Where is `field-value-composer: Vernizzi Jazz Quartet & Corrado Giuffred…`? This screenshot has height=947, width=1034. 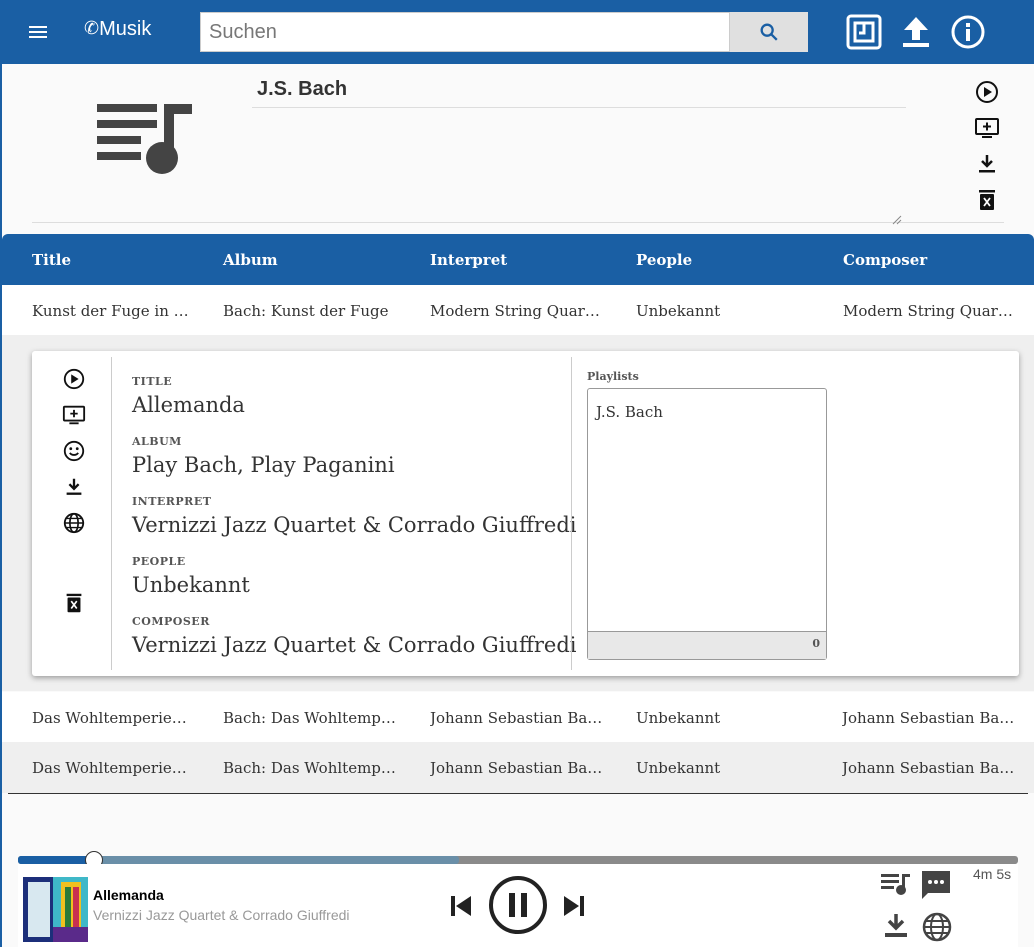 field-value-composer: Vernizzi Jazz Quartet & Corrado Giuffred… is located at coordinates (354, 645).